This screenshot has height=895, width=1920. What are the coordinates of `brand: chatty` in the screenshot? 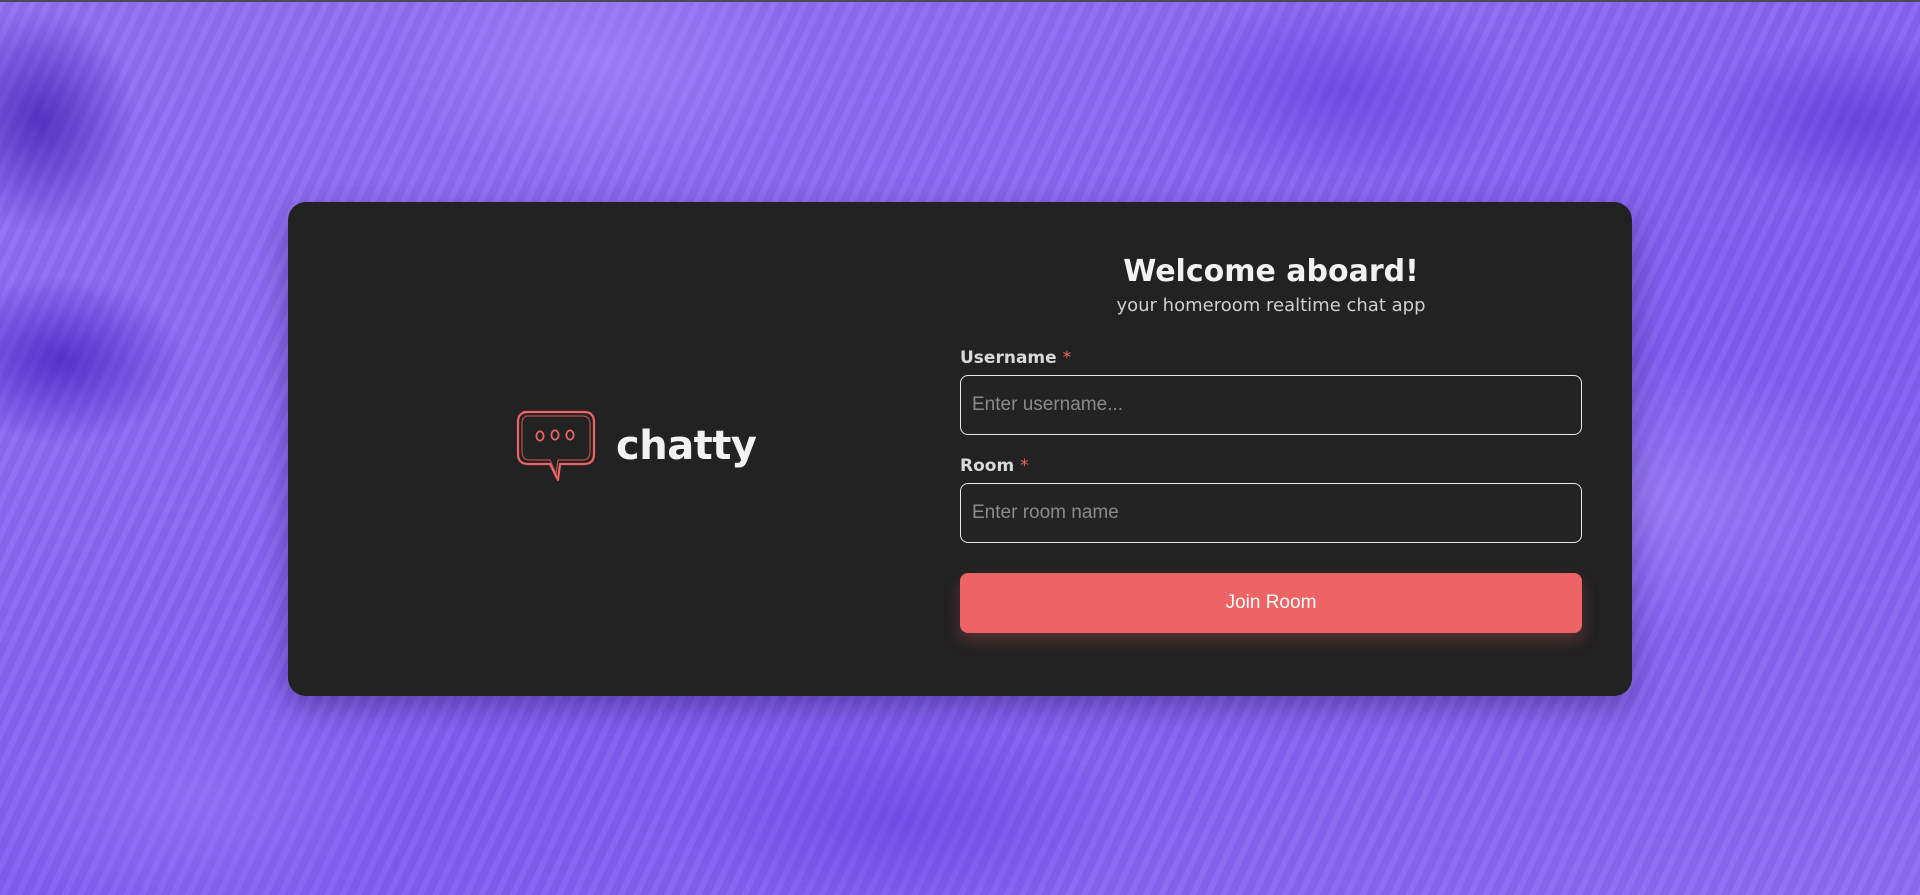 It's located at (635, 446).